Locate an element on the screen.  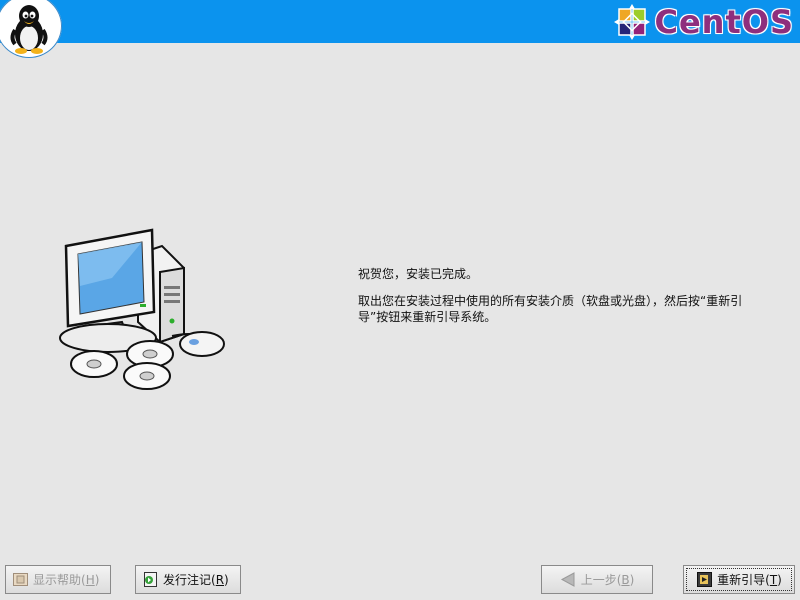
back-button: 上一步(B) is located at coordinates (597, 579).